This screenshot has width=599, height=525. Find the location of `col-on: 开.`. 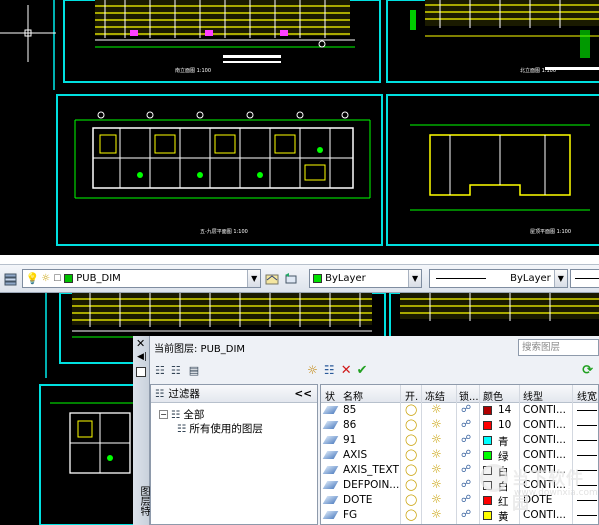

col-on: 开. is located at coordinates (411, 395).